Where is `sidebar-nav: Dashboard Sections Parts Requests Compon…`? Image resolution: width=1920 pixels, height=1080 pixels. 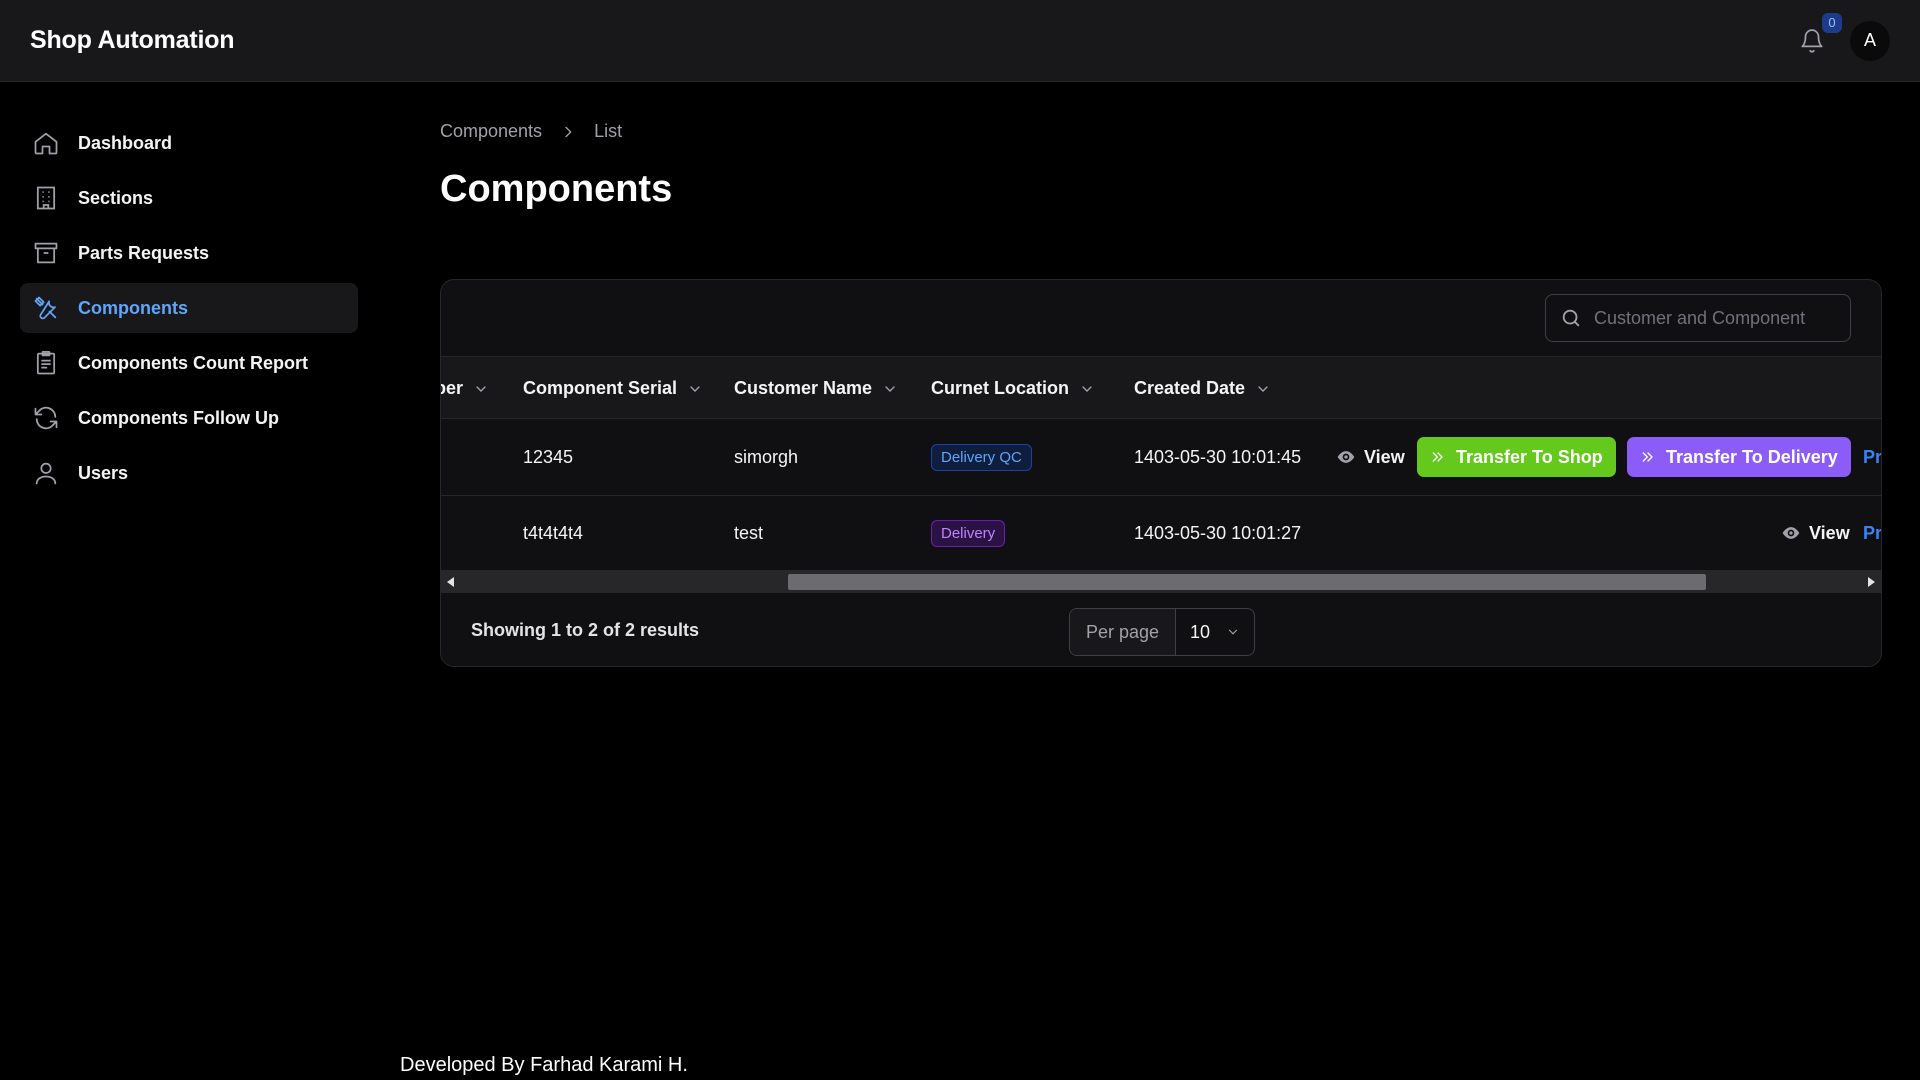
sidebar-nav: Dashboard Sections Parts Requests Compon… is located at coordinates (189, 310).